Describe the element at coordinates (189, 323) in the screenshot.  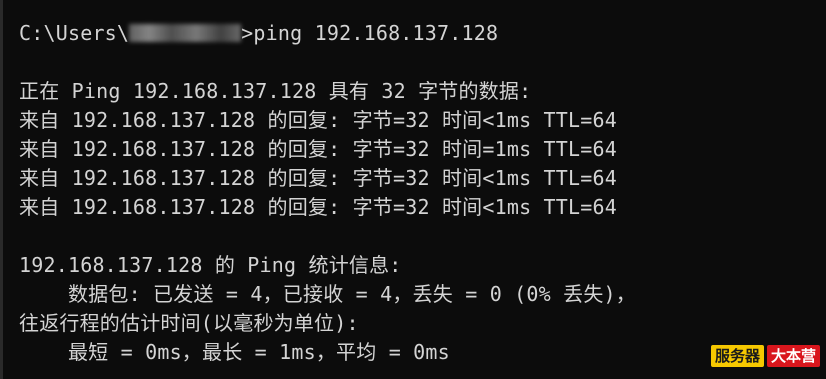
I see `rtt-header: 往返行程的估计时间(以毫秒为单位):` at that location.